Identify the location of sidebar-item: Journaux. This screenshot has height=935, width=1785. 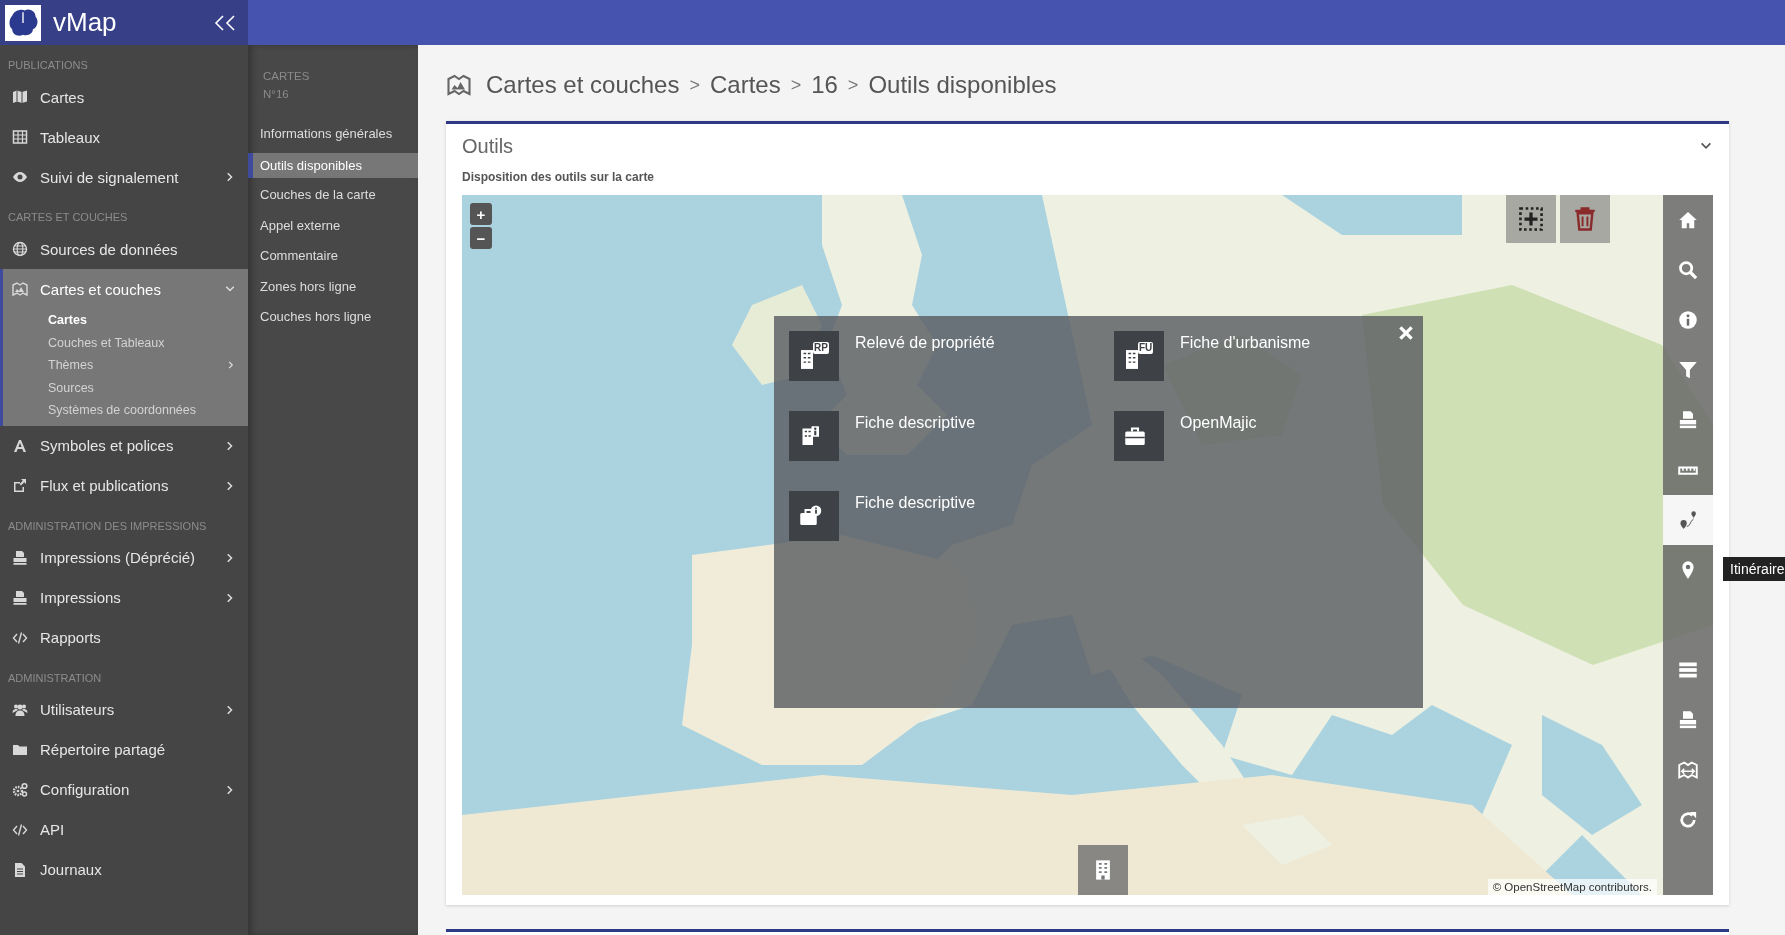
(124, 869).